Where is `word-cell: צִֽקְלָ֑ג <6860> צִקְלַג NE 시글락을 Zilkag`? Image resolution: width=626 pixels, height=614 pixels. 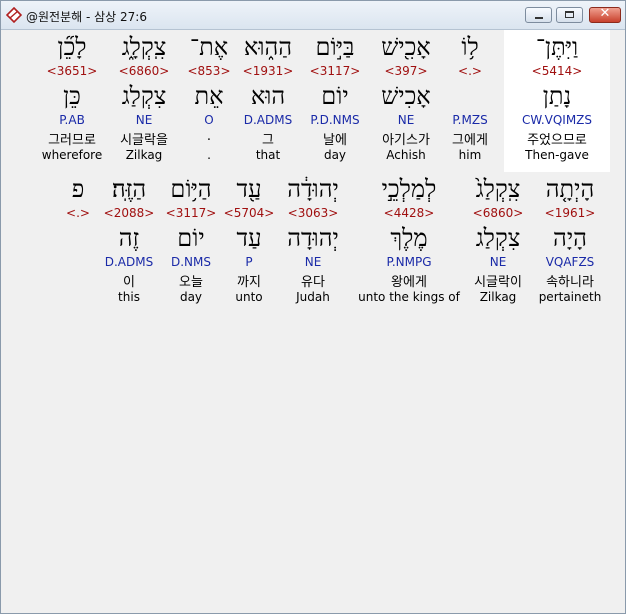
word-cell: צִֽקְלָ֑ג <6860> צִקְלַג NE 시글락을 Zilkag is located at coordinates (144, 101).